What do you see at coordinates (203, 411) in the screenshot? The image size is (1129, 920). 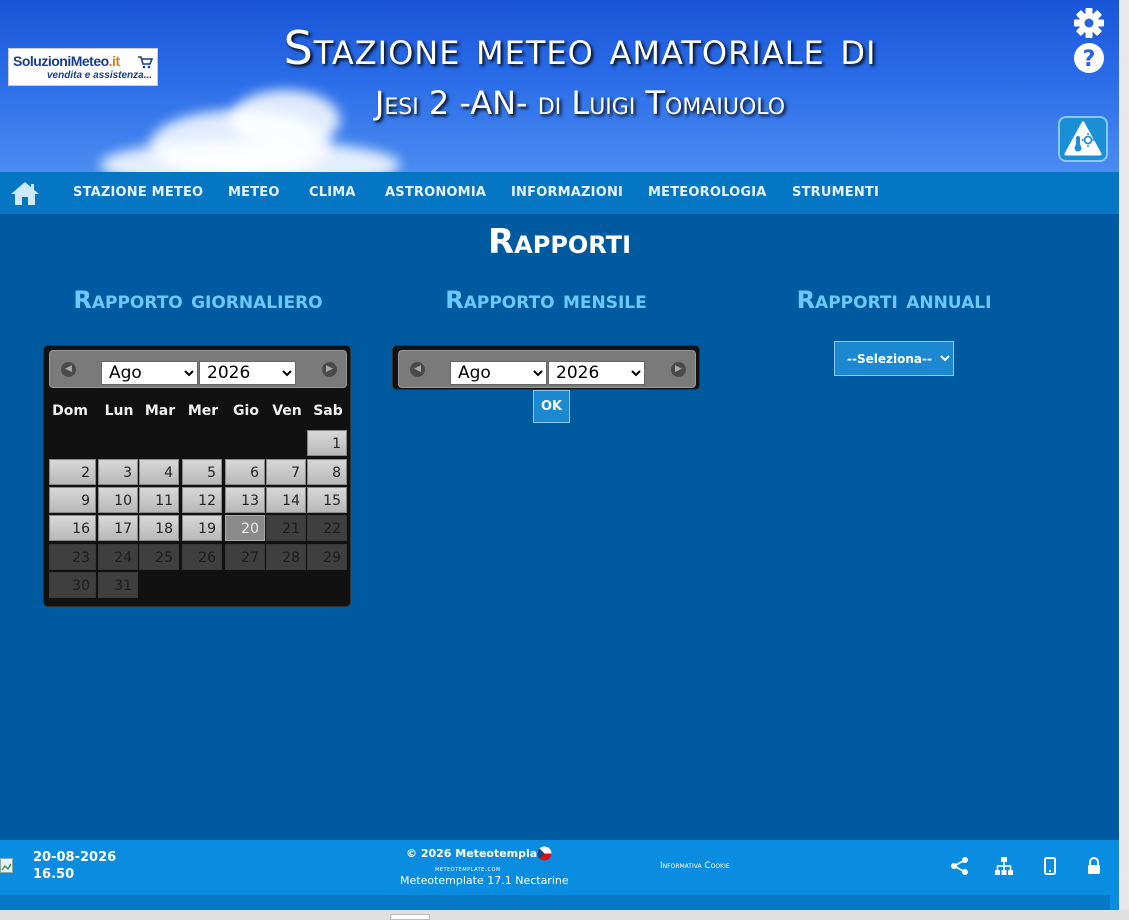 I see `weekday-label: Mer` at bounding box center [203, 411].